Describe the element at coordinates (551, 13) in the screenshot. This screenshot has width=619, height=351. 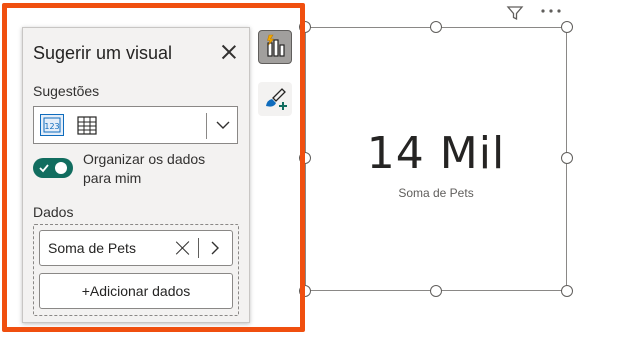
I see `more-options-icon` at that location.